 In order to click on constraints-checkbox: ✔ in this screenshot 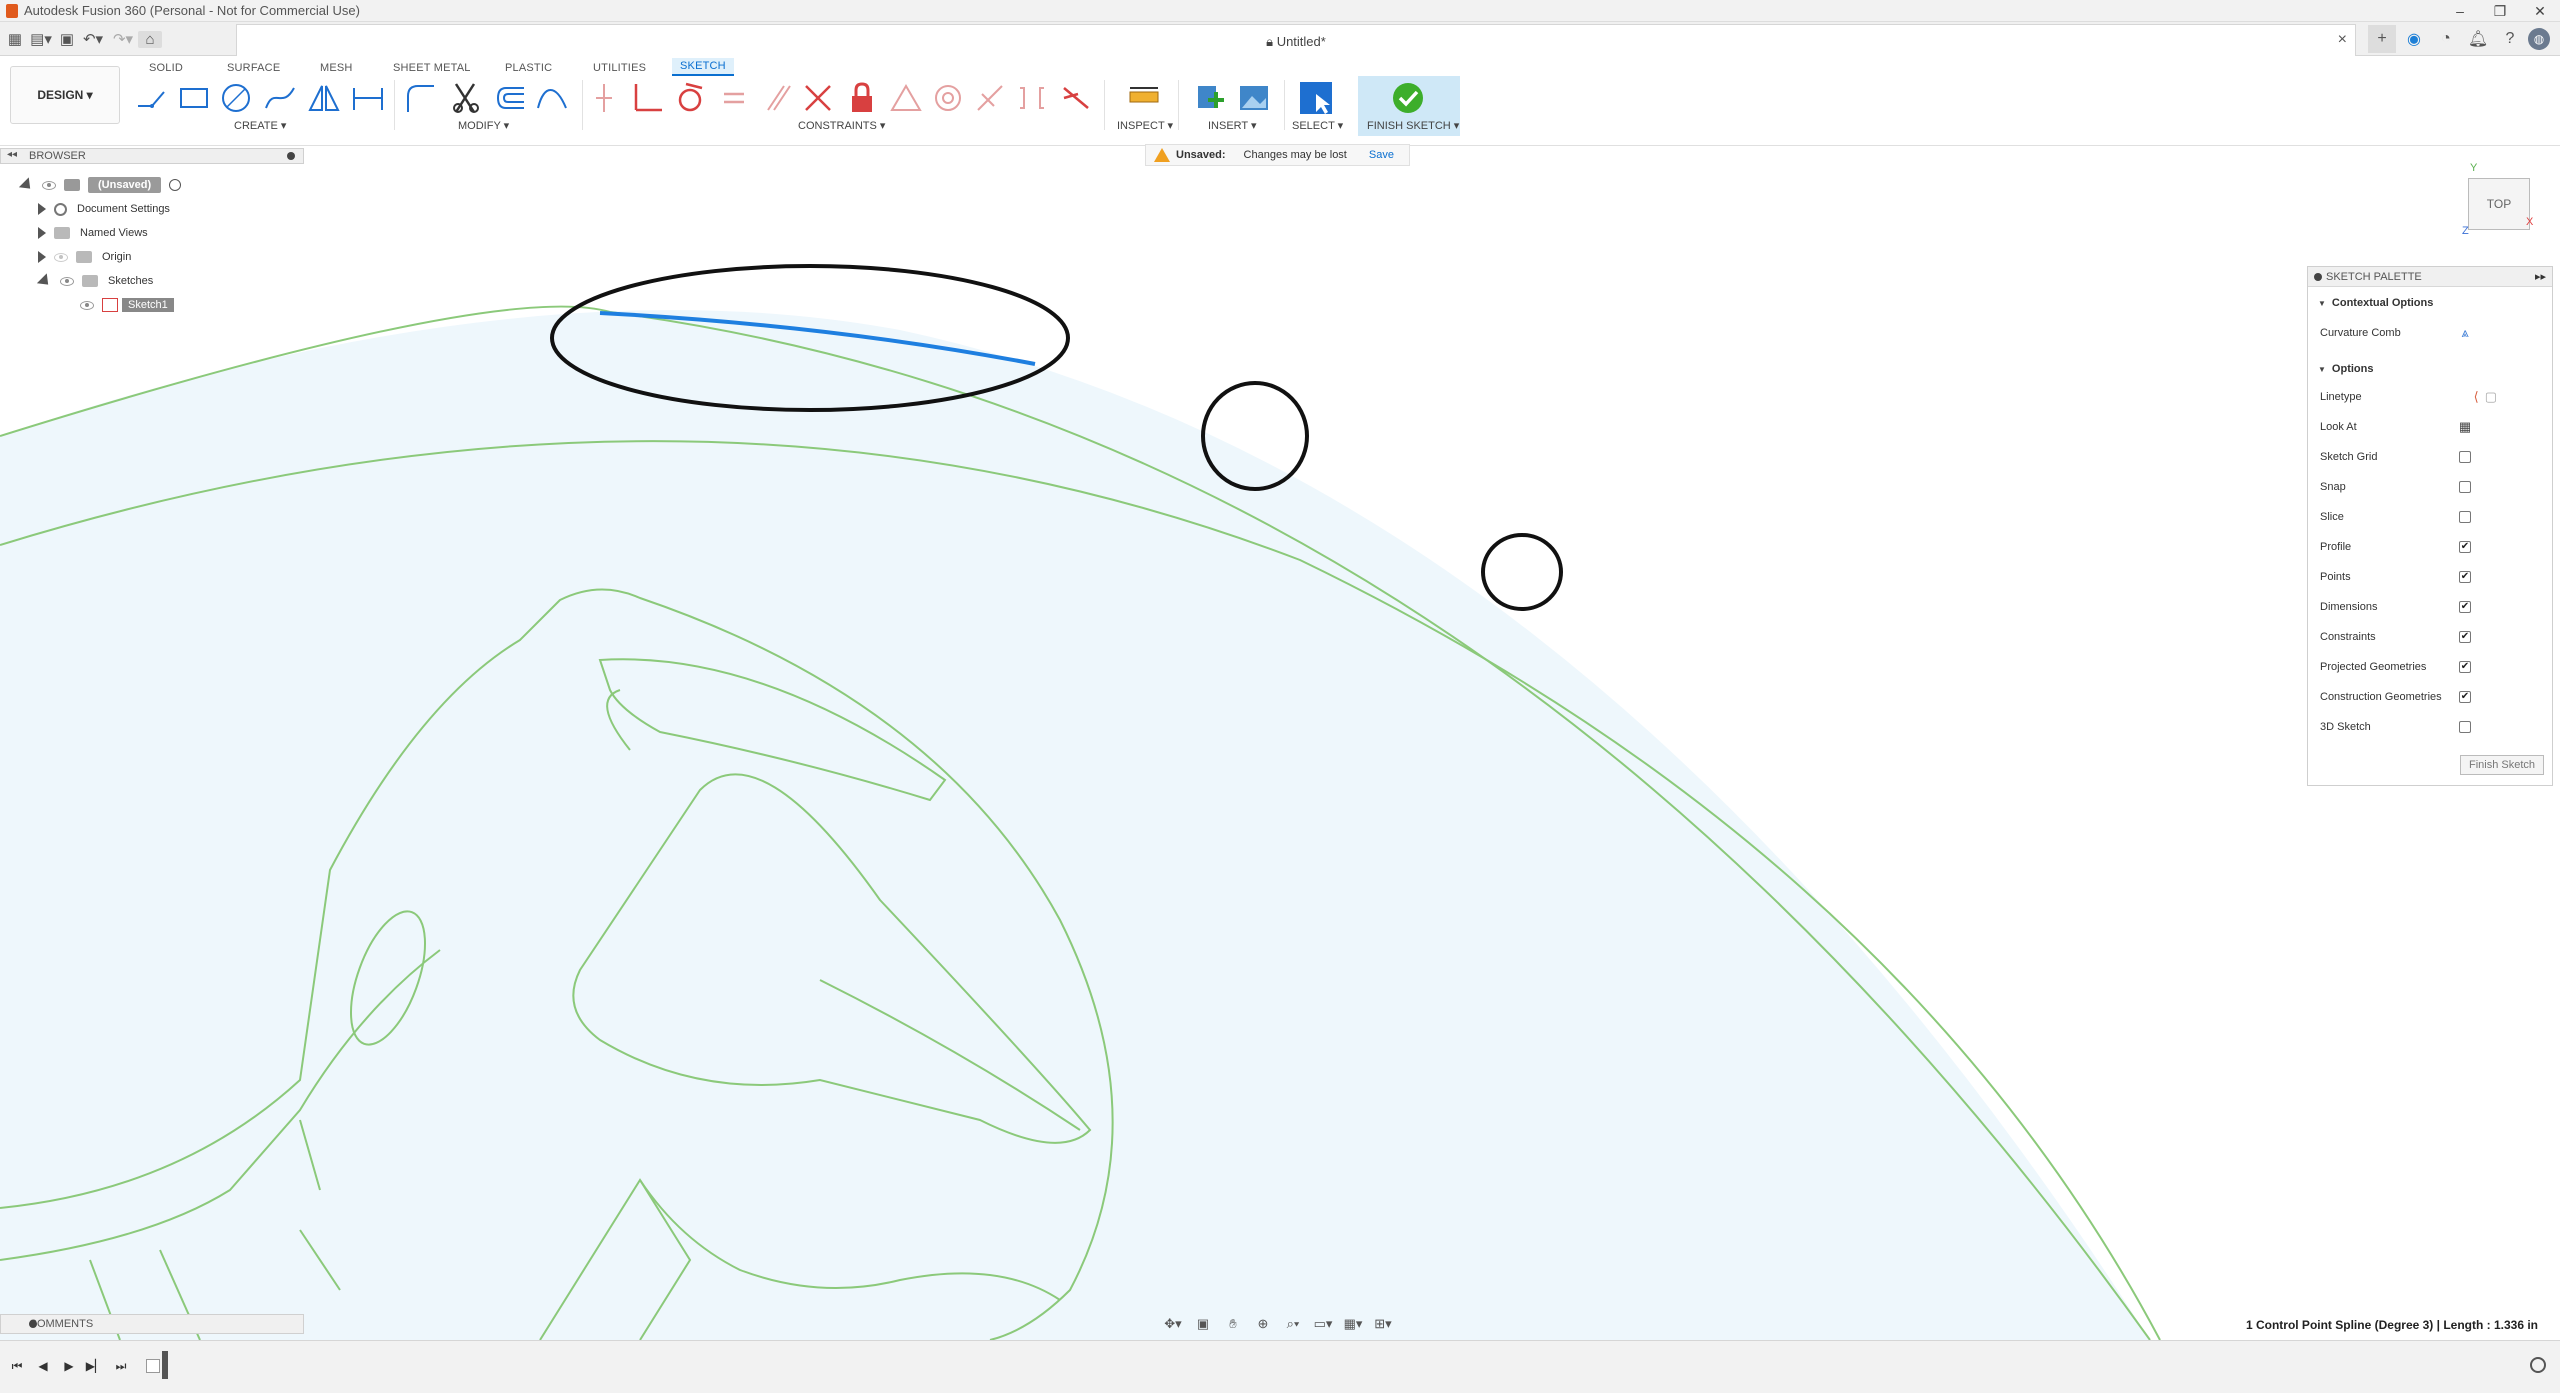, I will do `click(2465, 637)`.